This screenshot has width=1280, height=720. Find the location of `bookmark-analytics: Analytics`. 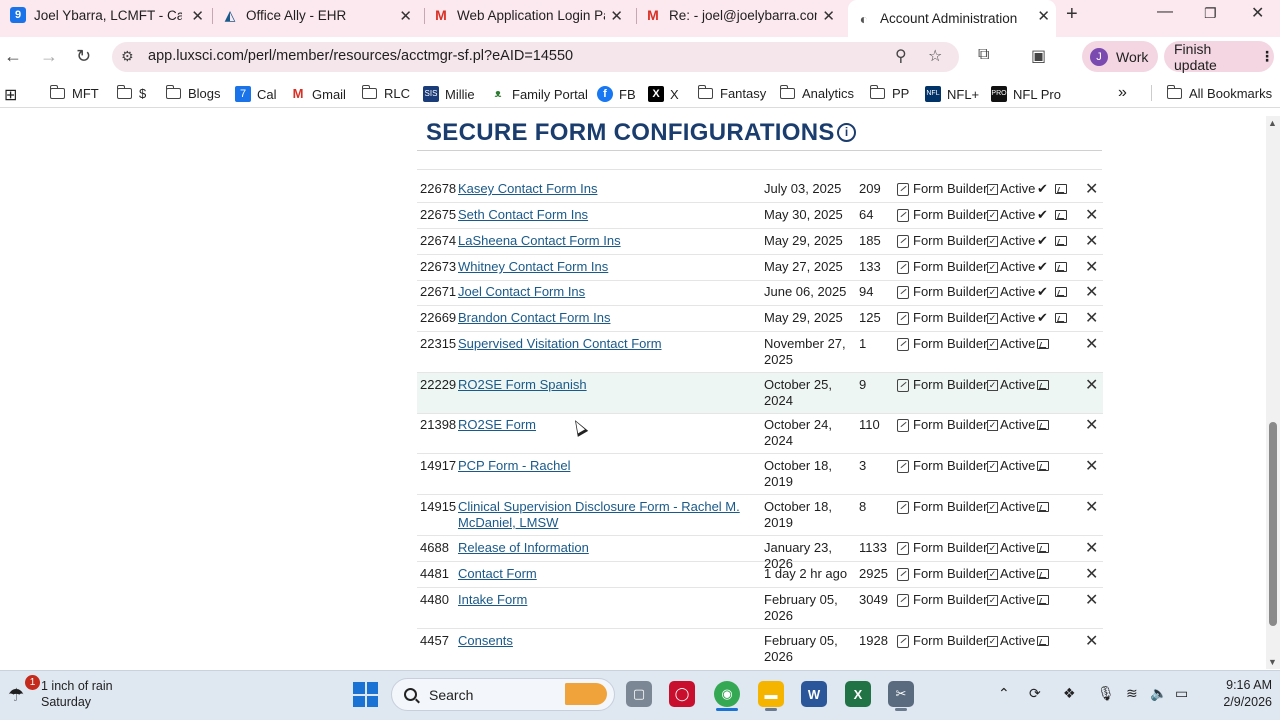

bookmark-analytics: Analytics is located at coordinates (816, 93).